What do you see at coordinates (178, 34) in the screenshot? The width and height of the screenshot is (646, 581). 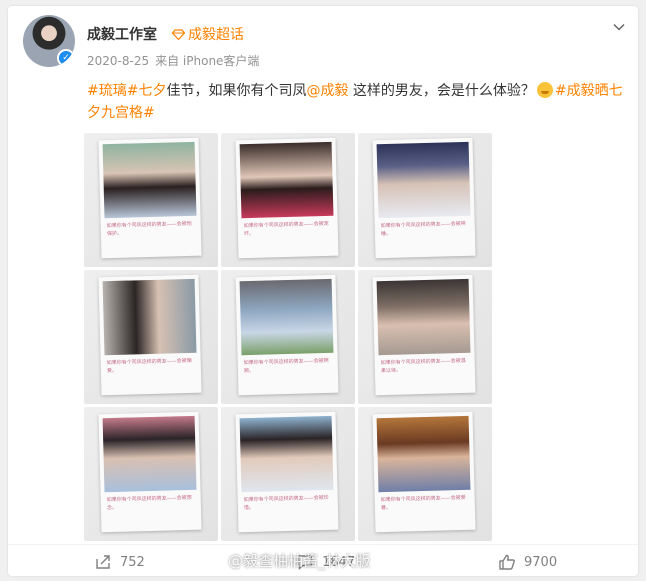 I see `diamond-icon` at bounding box center [178, 34].